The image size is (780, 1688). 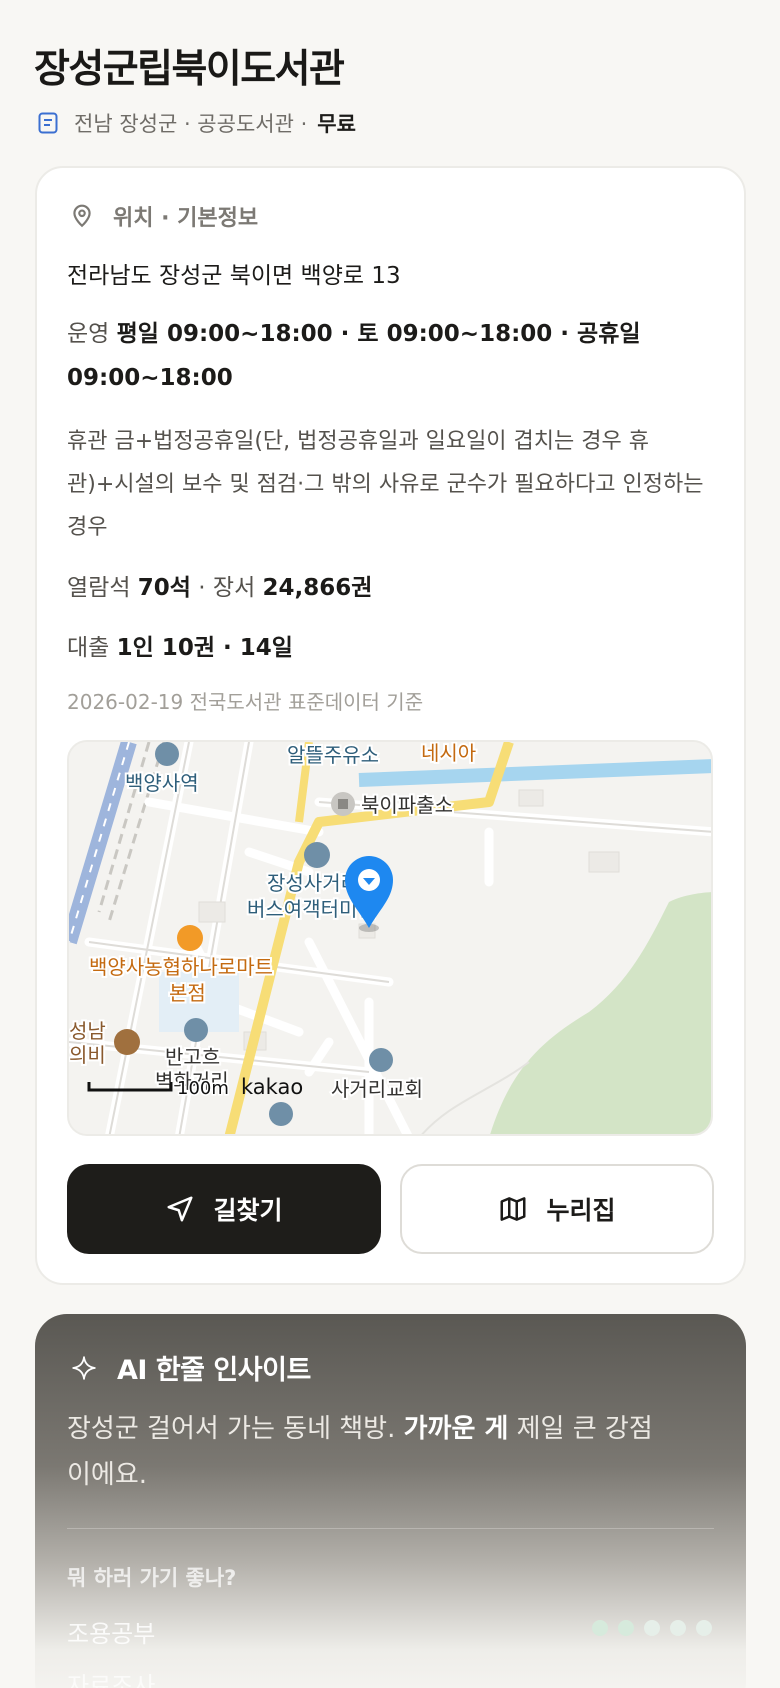 I want to click on section-header: 위치 · 기본정보, so click(x=163, y=216).